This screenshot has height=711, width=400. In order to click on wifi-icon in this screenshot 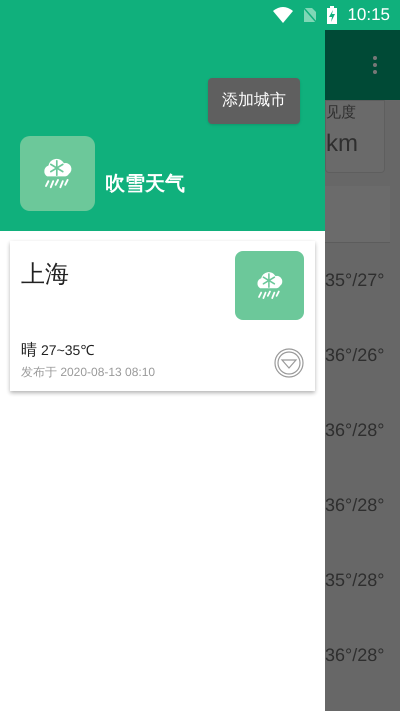, I will do `click(283, 15)`.